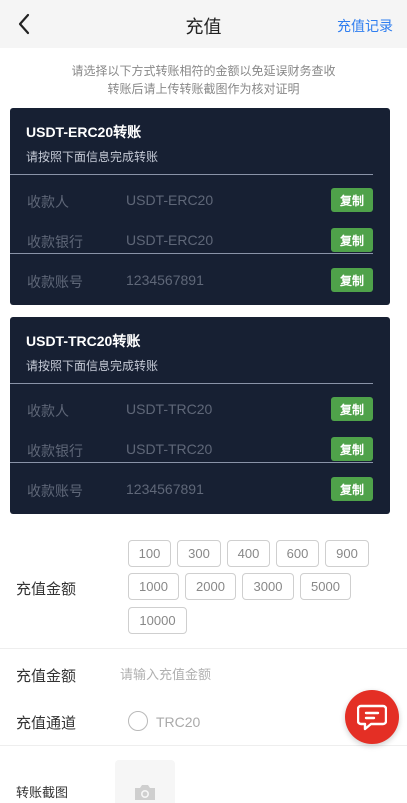  I want to click on channel-option-label: TRC20, so click(178, 722).